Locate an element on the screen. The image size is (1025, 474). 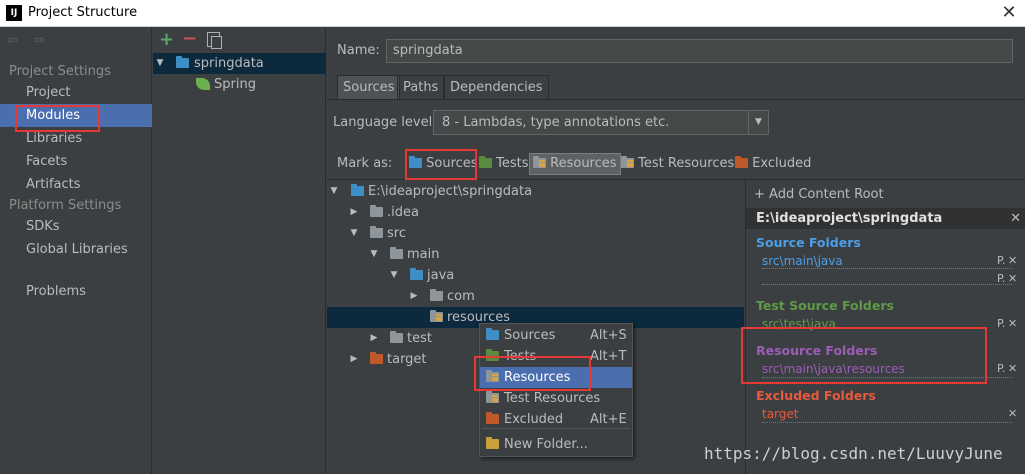
nav-item-project: Project is located at coordinates (76, 92).